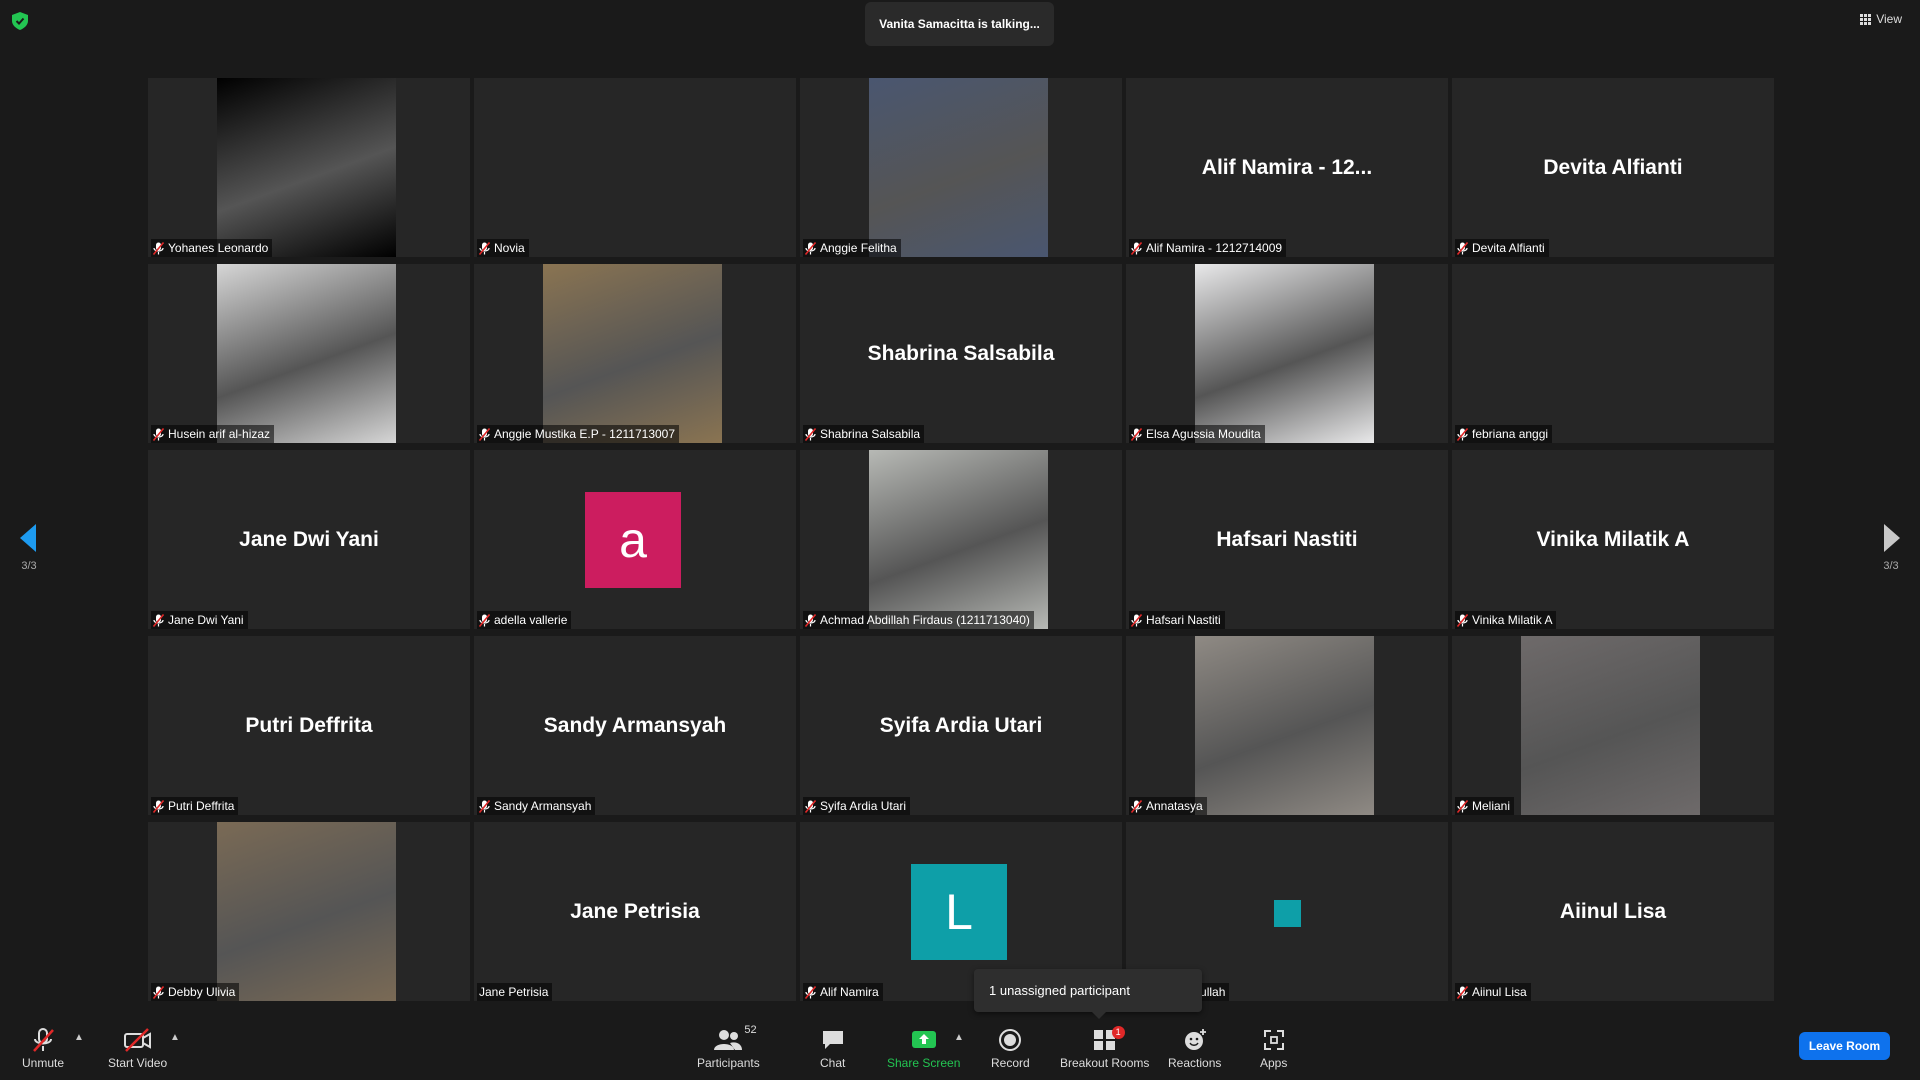  I want to click on participant-nameplate: Elsa Agussia Moudita, so click(1197, 434).